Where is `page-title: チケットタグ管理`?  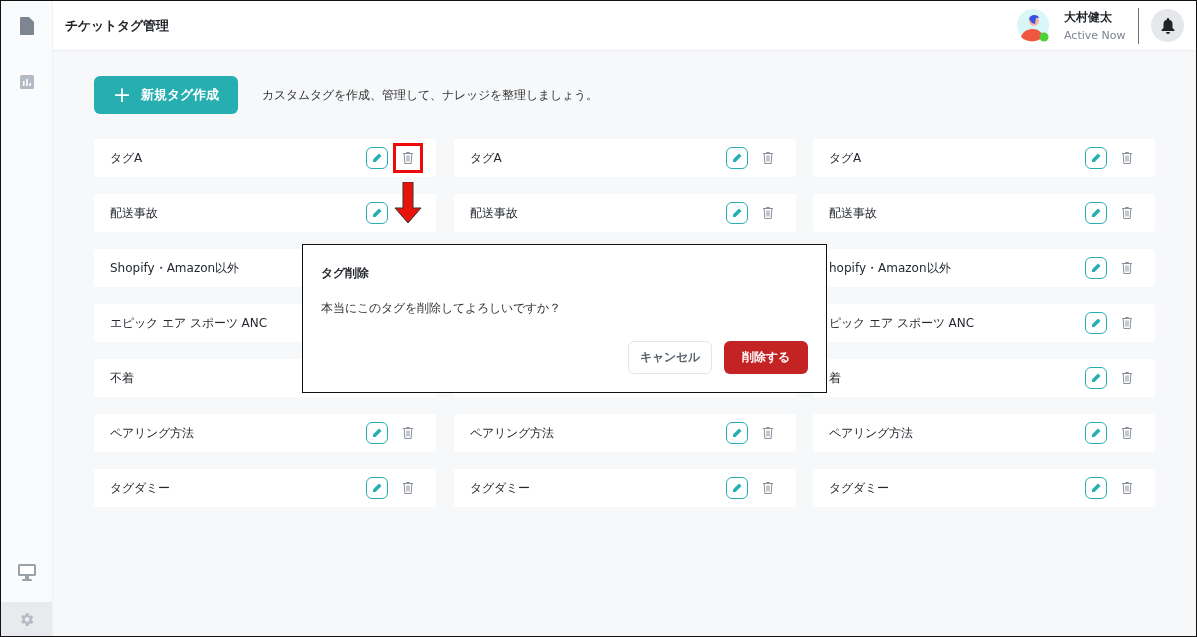 page-title: チケットタグ管理 is located at coordinates (117, 25).